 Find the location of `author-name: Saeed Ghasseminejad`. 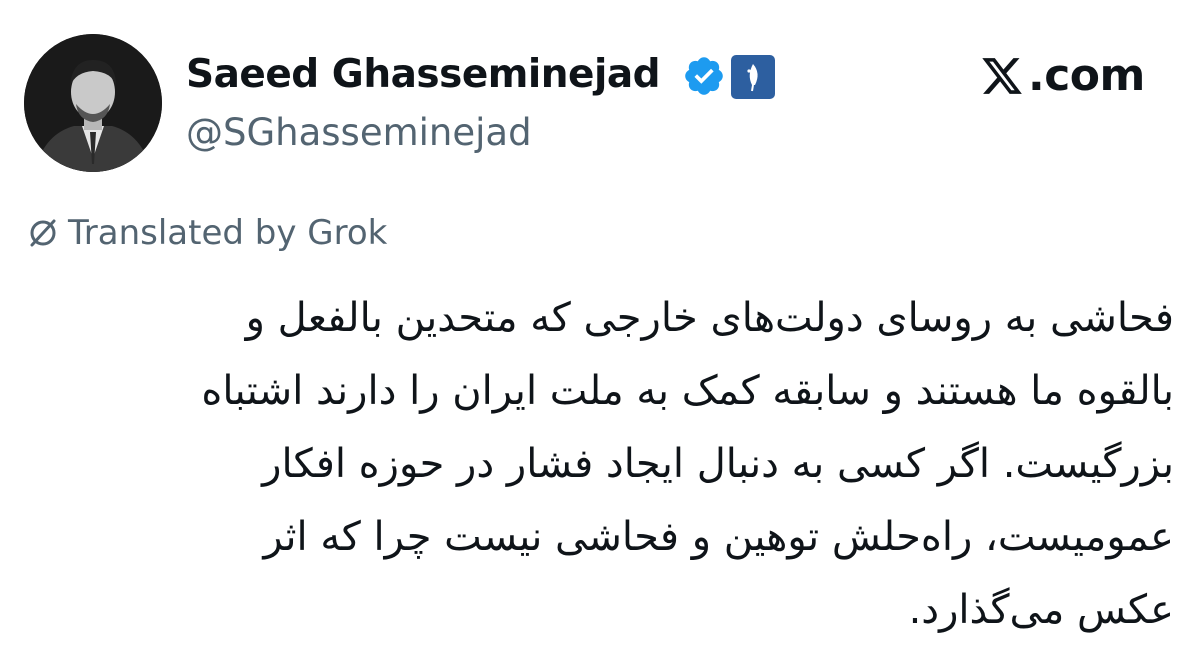

author-name: Saeed Ghasseminejad is located at coordinates (423, 75).